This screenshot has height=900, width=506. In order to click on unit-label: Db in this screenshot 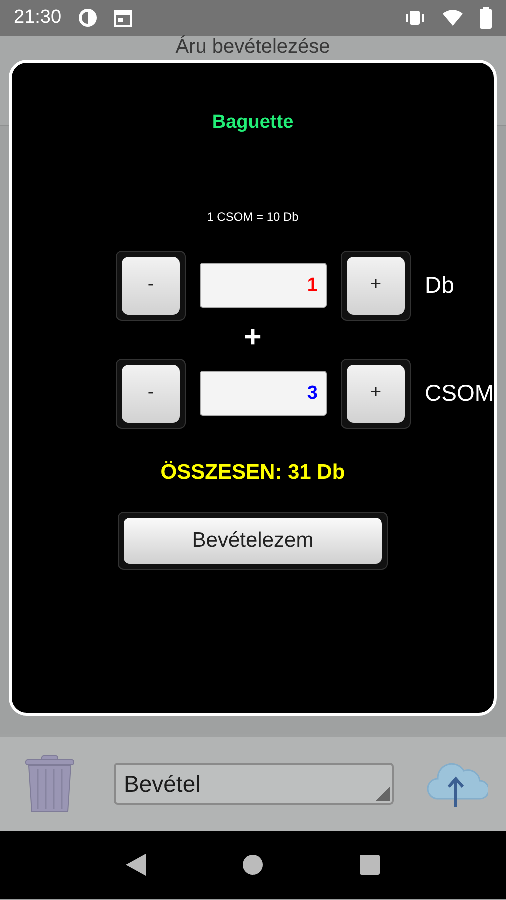, I will do `click(439, 285)`.